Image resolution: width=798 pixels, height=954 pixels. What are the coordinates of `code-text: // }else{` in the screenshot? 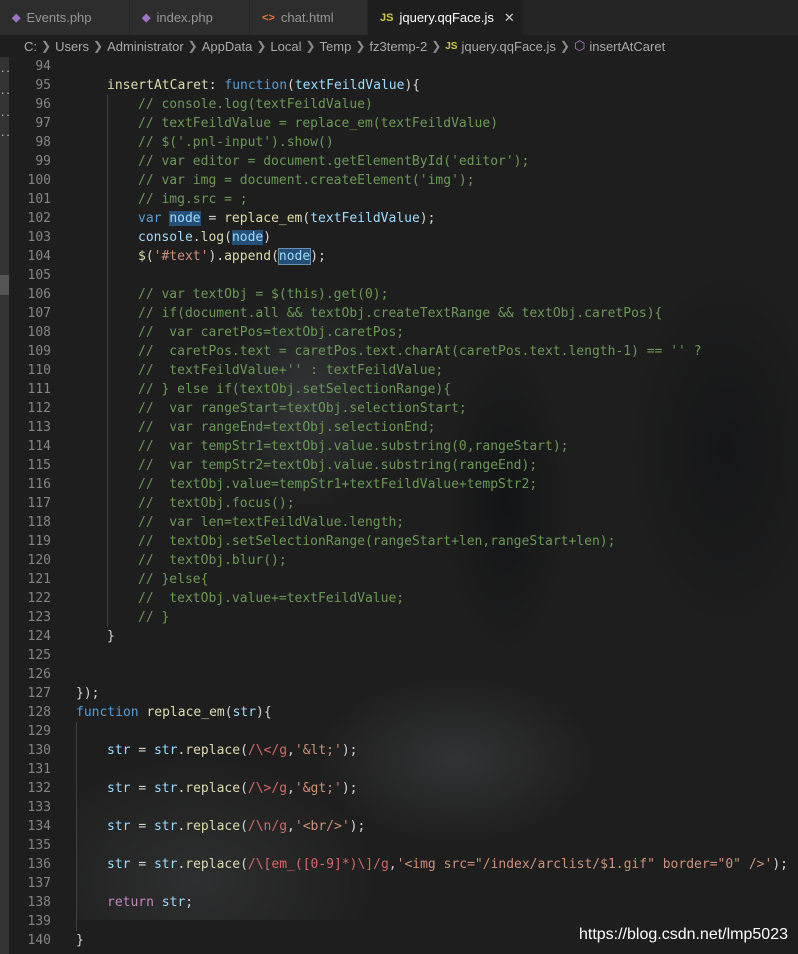 It's located at (173, 579).